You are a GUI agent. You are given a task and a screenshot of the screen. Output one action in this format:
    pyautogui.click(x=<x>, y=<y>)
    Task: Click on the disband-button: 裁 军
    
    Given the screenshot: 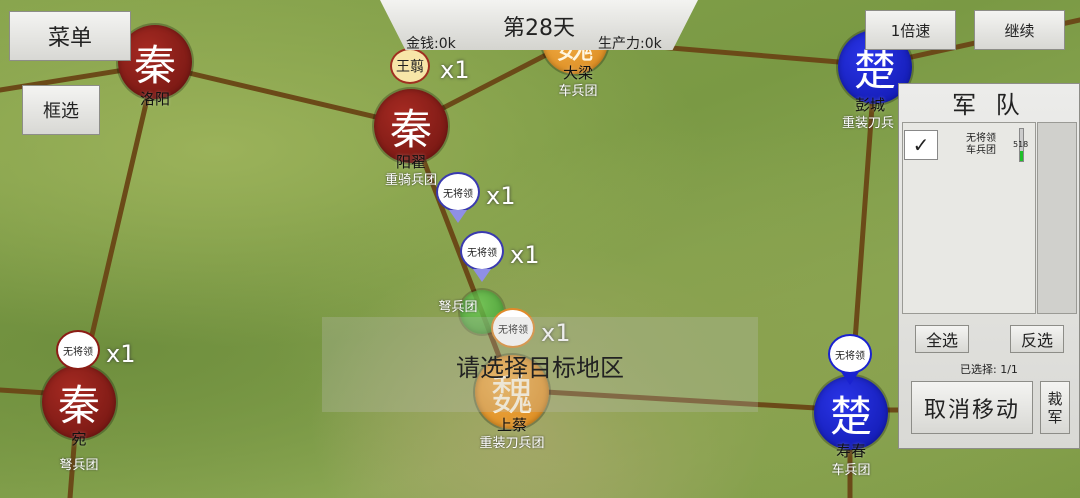 What is the action you would take?
    pyautogui.click(x=1055, y=407)
    